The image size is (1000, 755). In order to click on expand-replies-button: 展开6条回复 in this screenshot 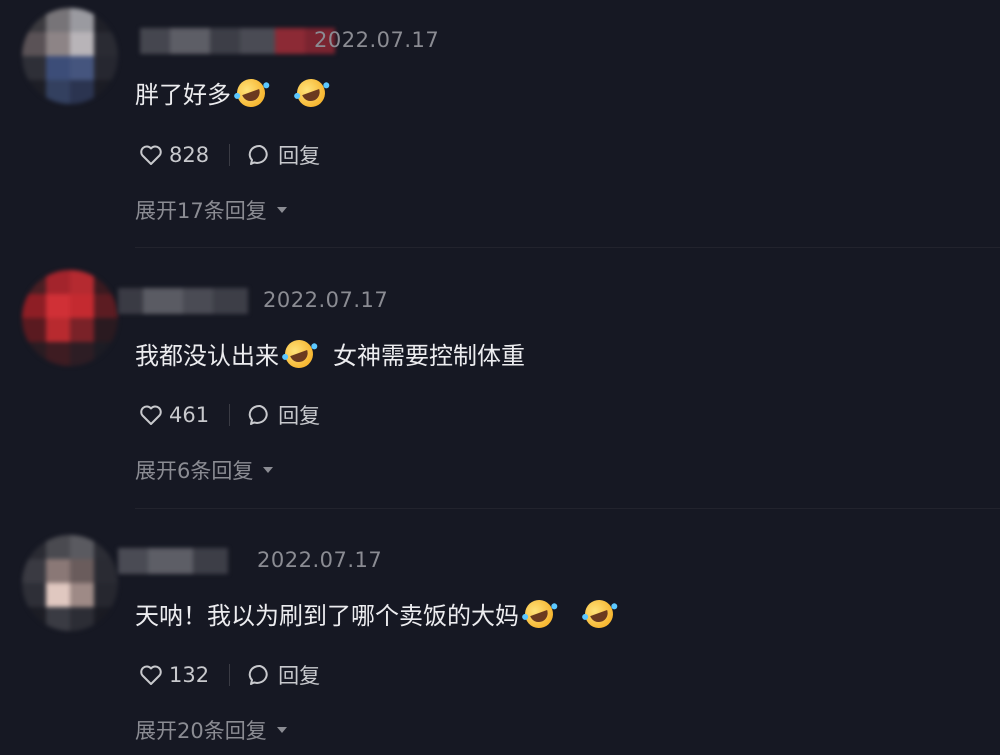, I will do `click(204, 470)`.